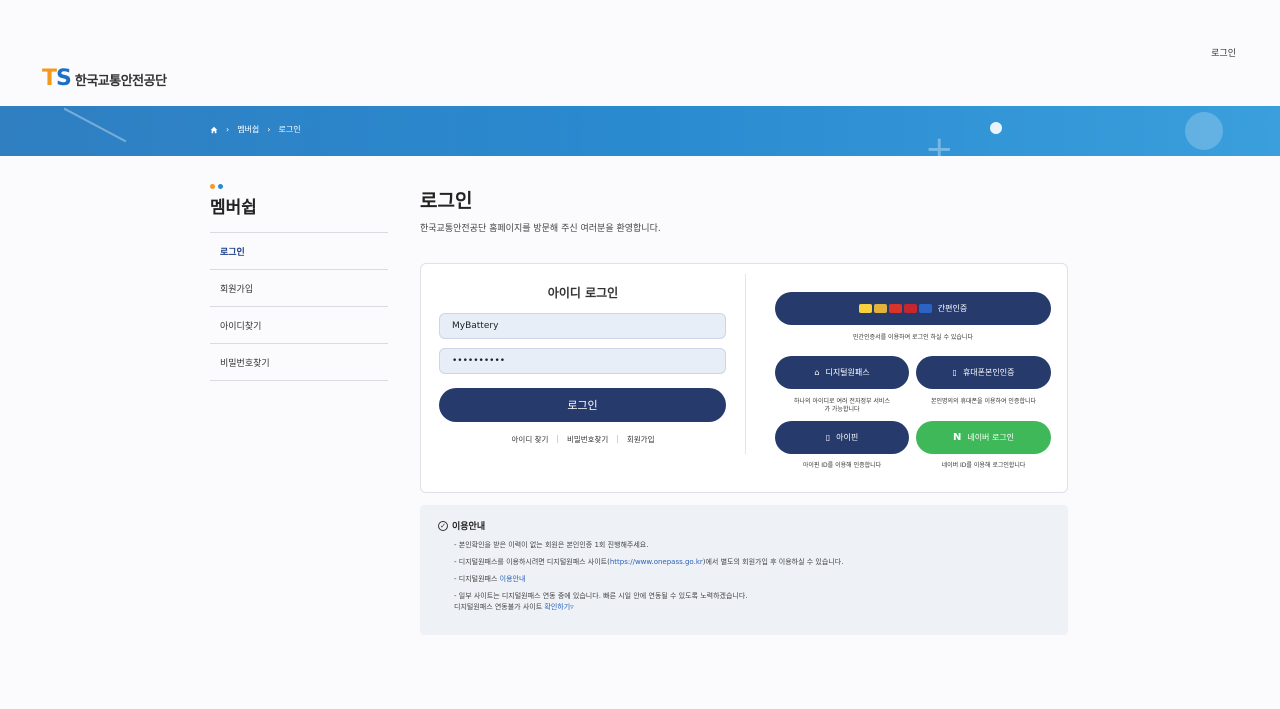 This screenshot has height=709, width=1280. I want to click on cert-provider-icons, so click(895, 308).